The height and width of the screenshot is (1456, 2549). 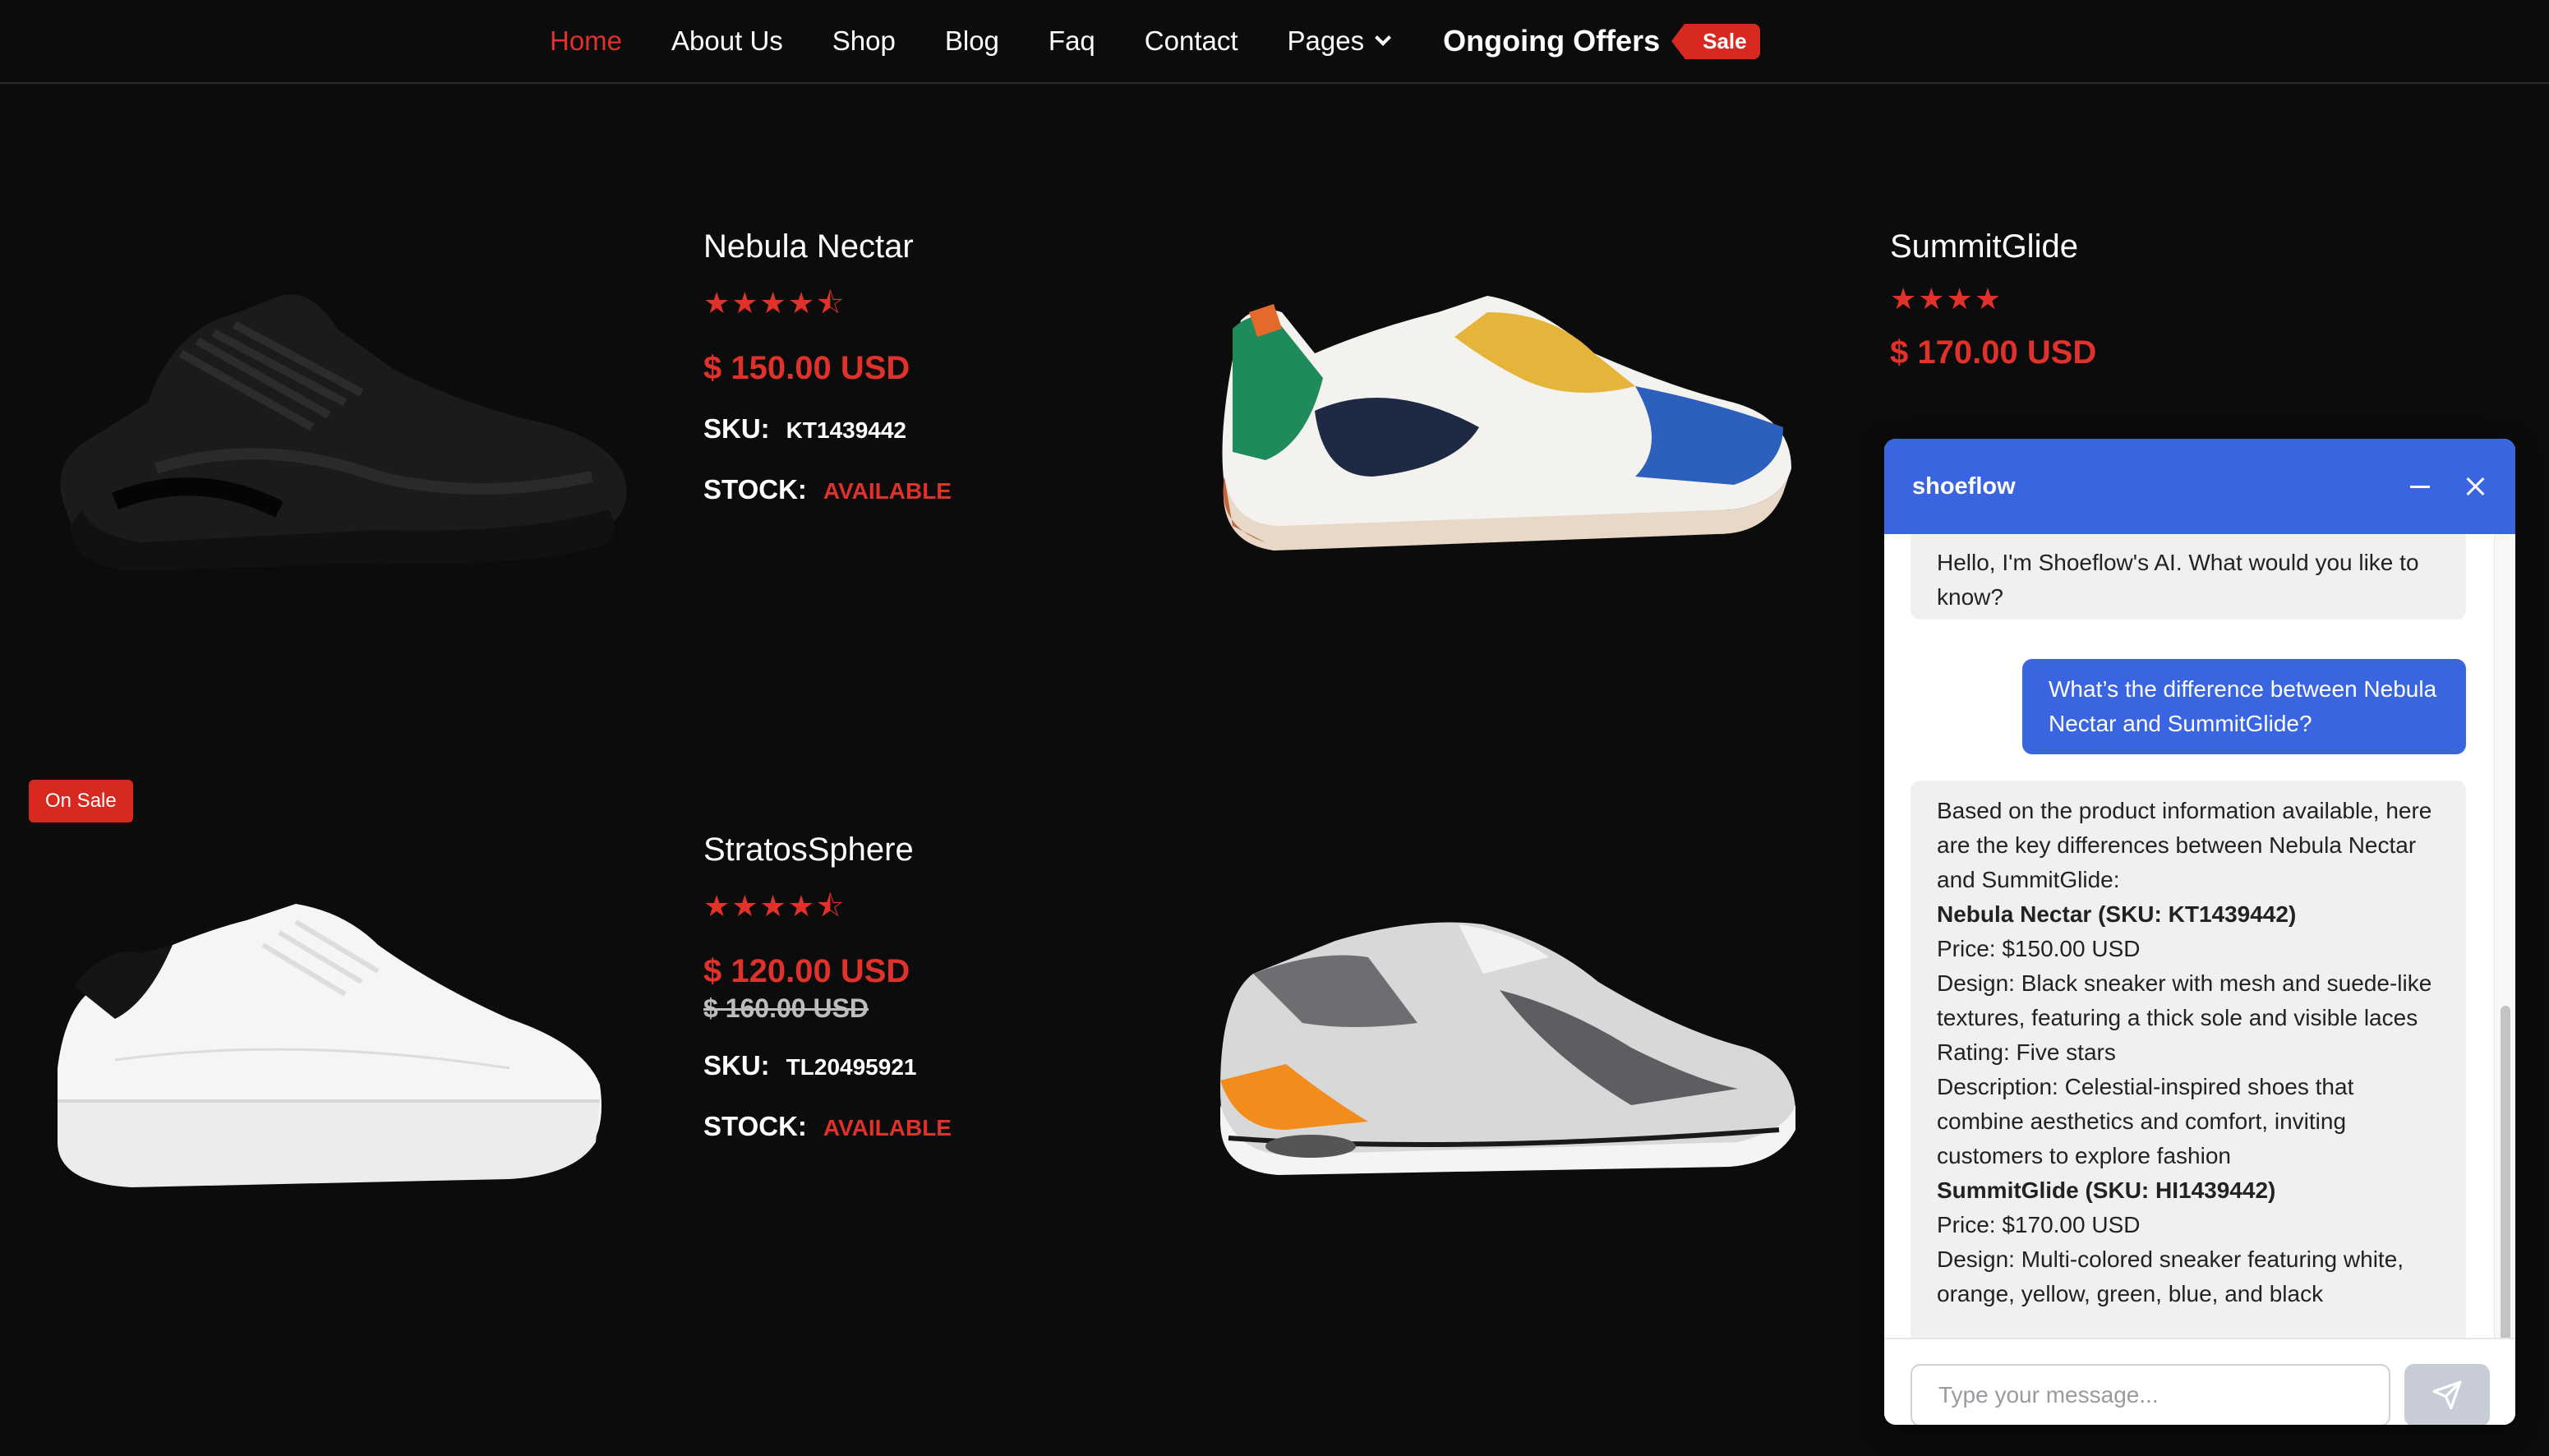 I want to click on ongoing-offers-link: Ongoing Offers Sale, so click(x=1601, y=41).